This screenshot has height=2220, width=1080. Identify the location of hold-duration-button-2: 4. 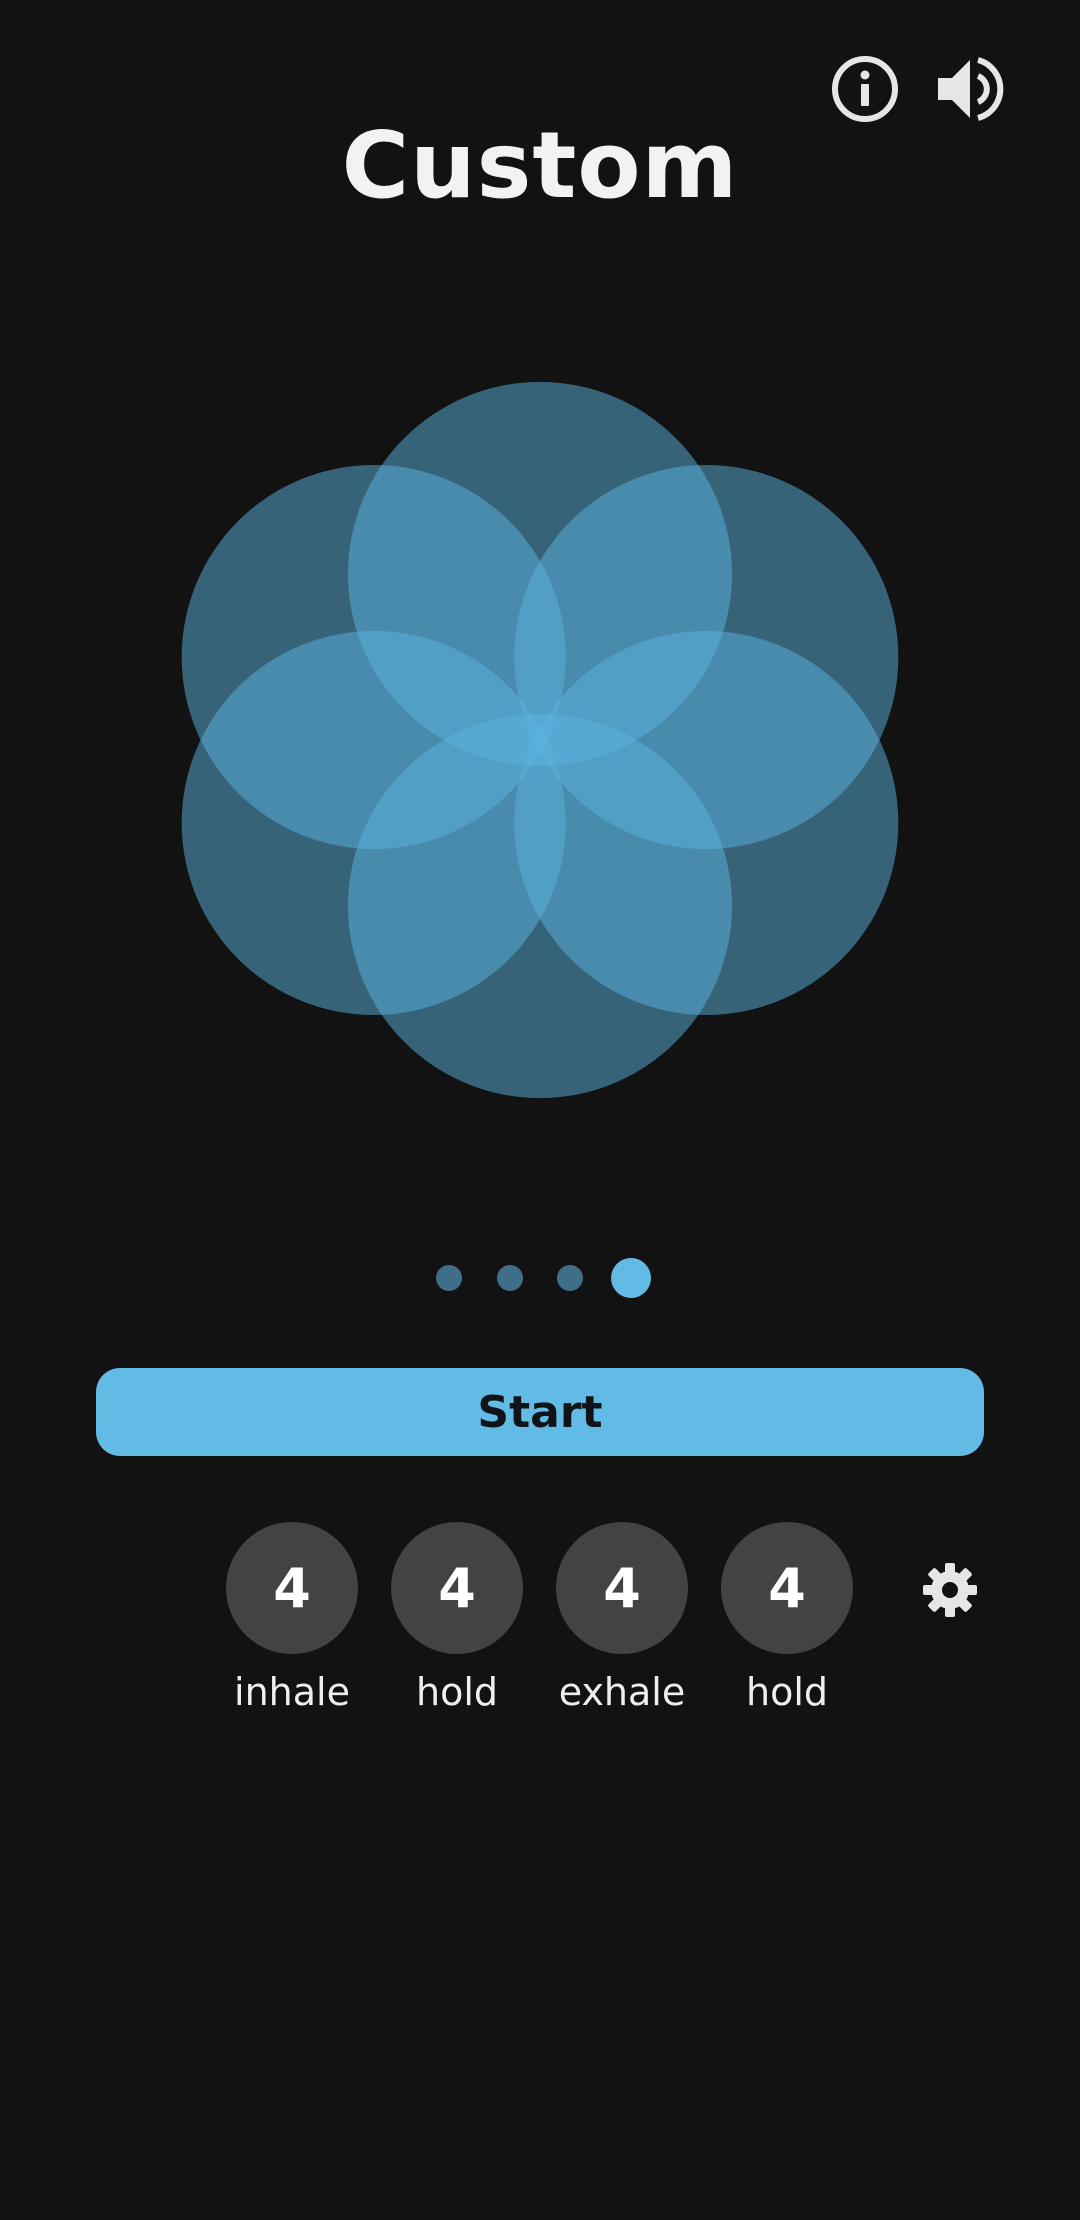
(787, 1588).